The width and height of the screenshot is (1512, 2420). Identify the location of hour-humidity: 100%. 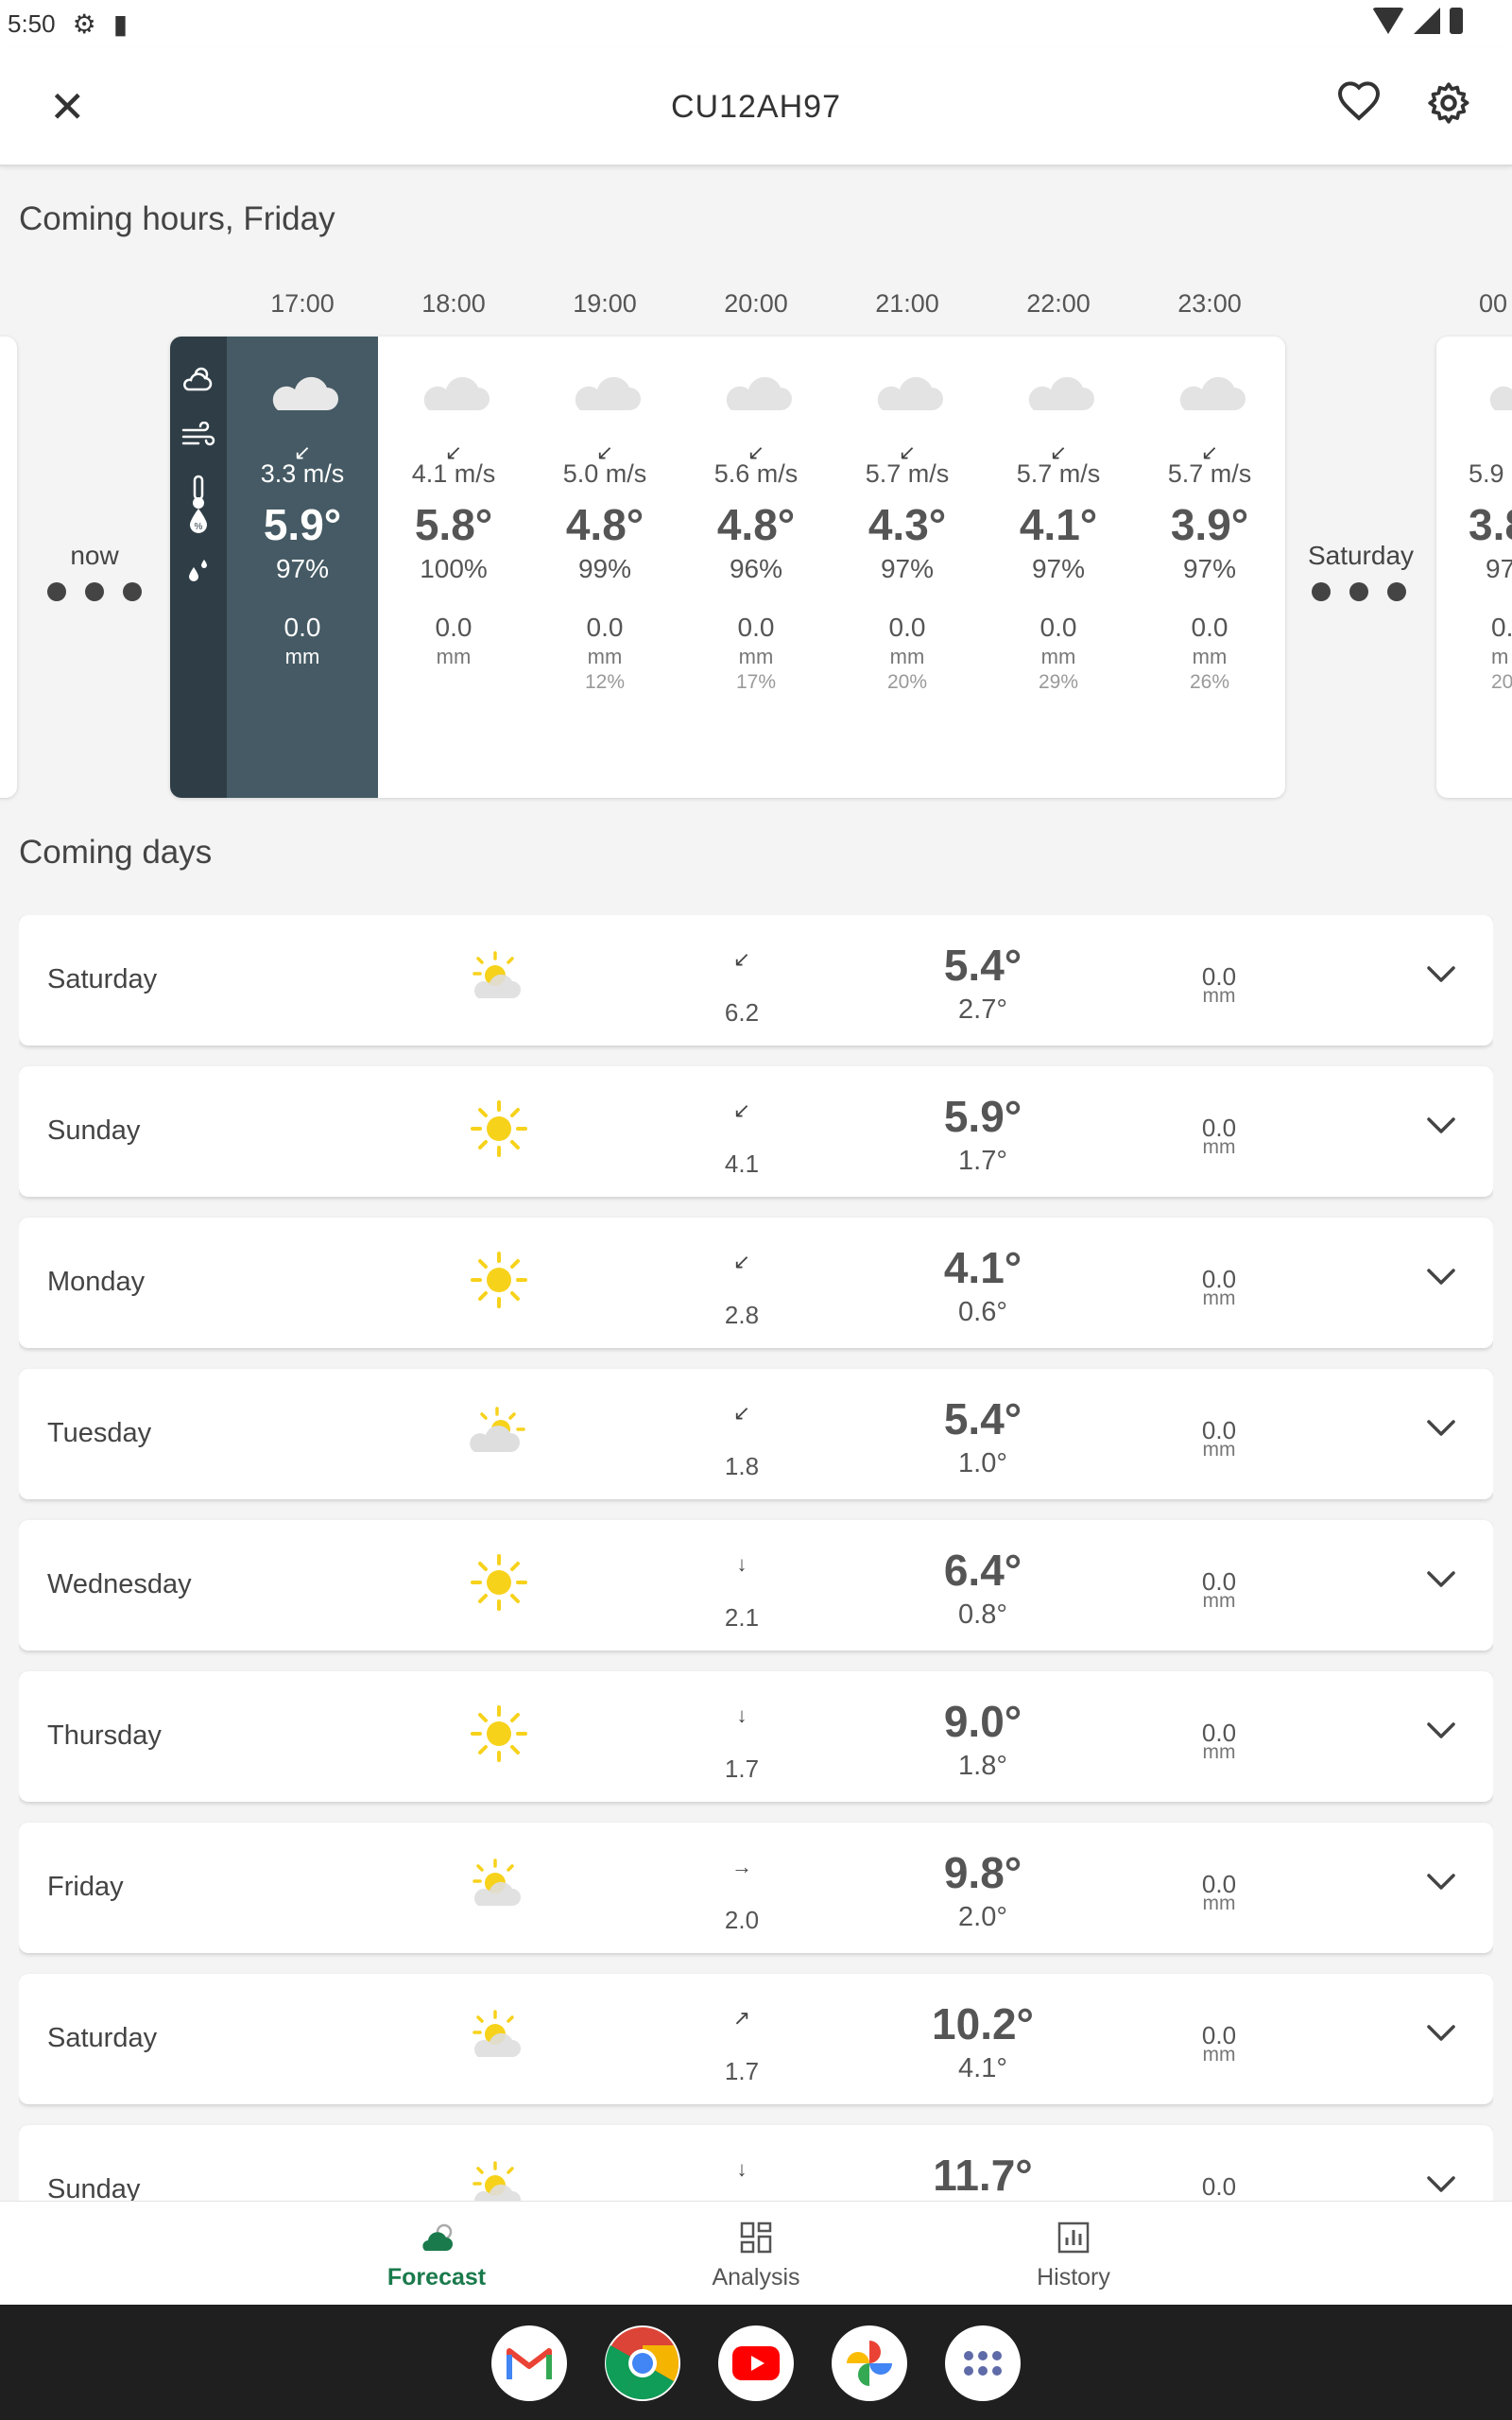
(454, 568).